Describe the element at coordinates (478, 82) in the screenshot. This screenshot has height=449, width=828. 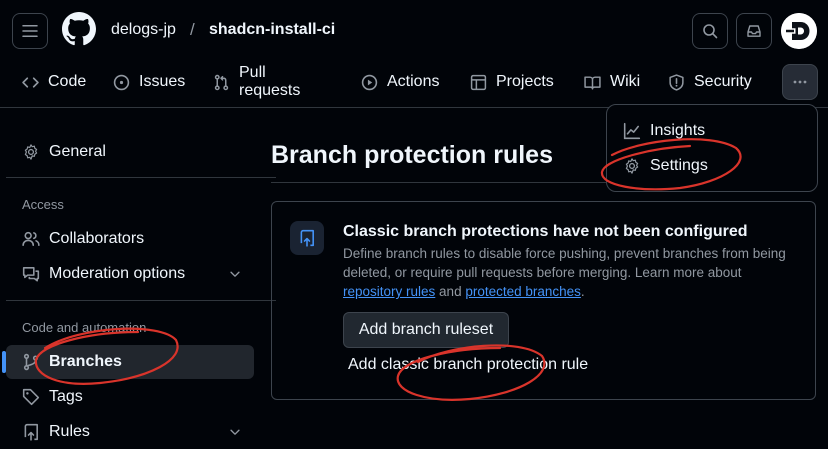
I see `table-icon` at that location.